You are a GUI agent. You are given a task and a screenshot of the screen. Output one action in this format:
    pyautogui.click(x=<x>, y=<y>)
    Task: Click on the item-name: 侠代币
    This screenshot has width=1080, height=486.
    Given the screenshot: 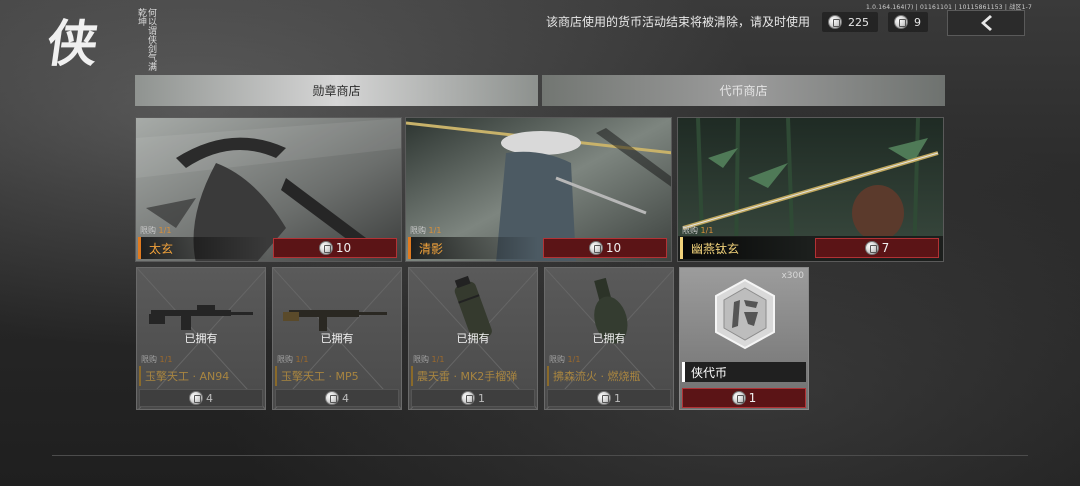 What is the action you would take?
    pyautogui.click(x=744, y=372)
    